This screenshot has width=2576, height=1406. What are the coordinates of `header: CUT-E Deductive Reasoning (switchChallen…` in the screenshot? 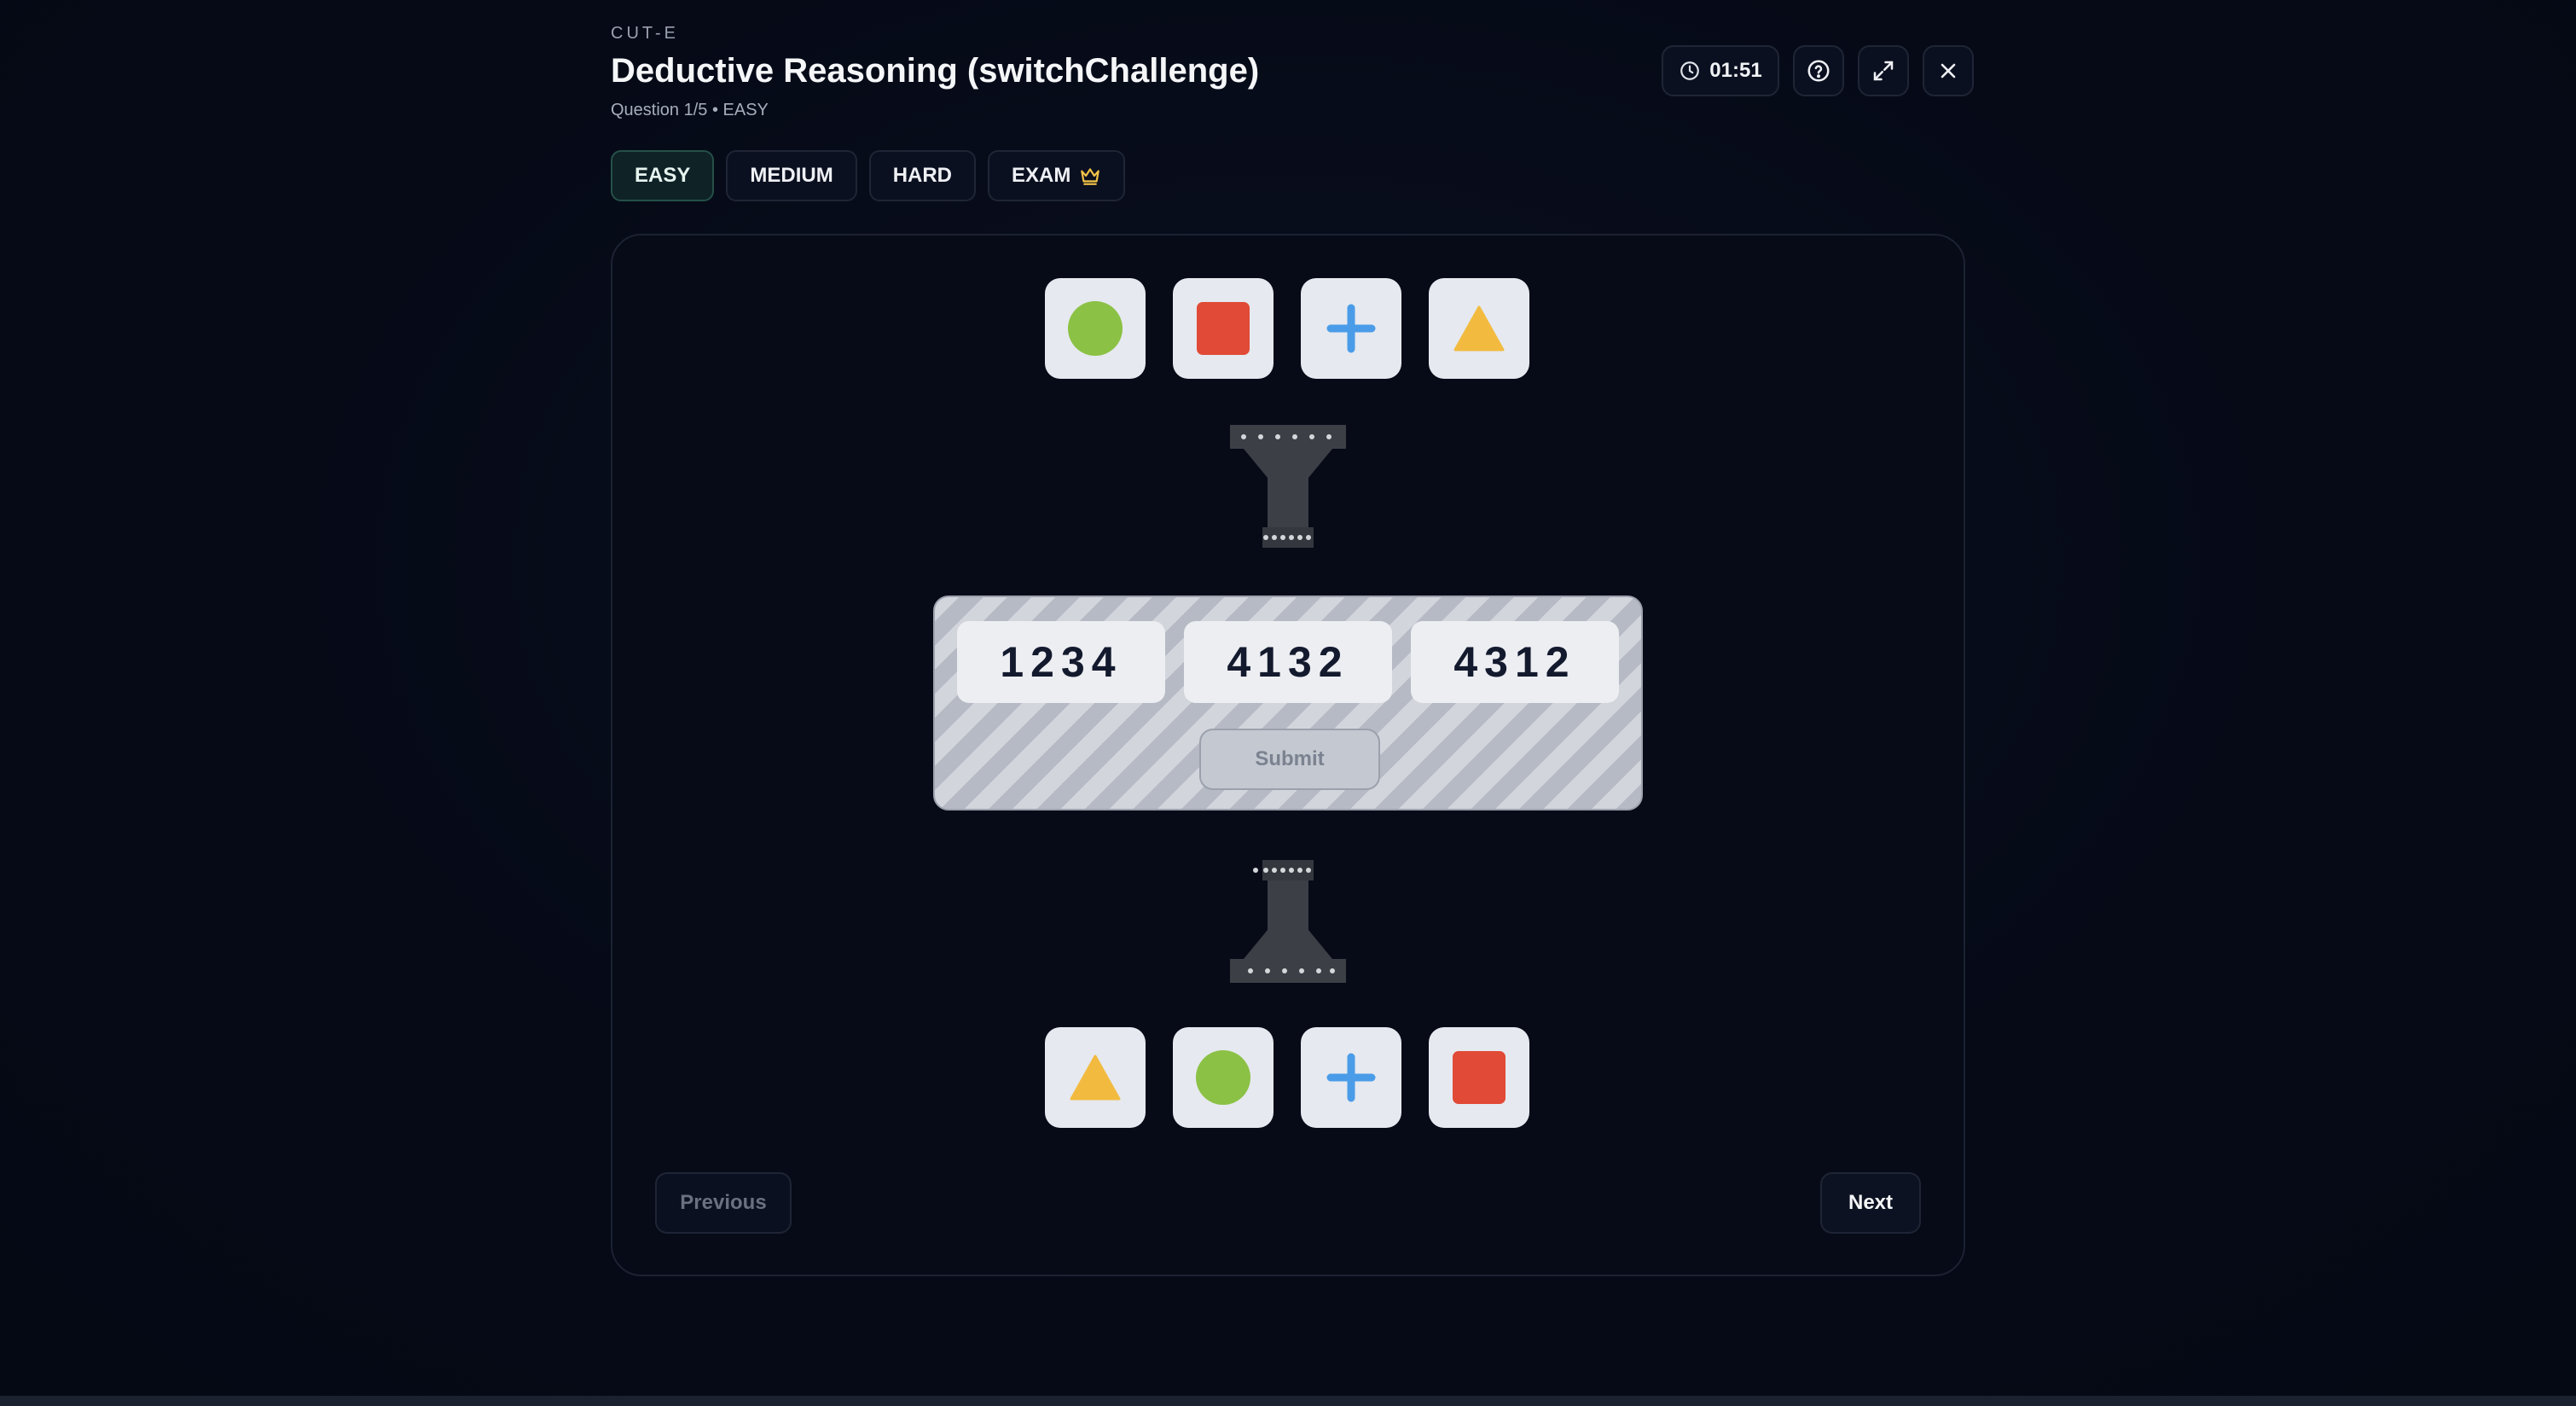 It's located at (935, 72).